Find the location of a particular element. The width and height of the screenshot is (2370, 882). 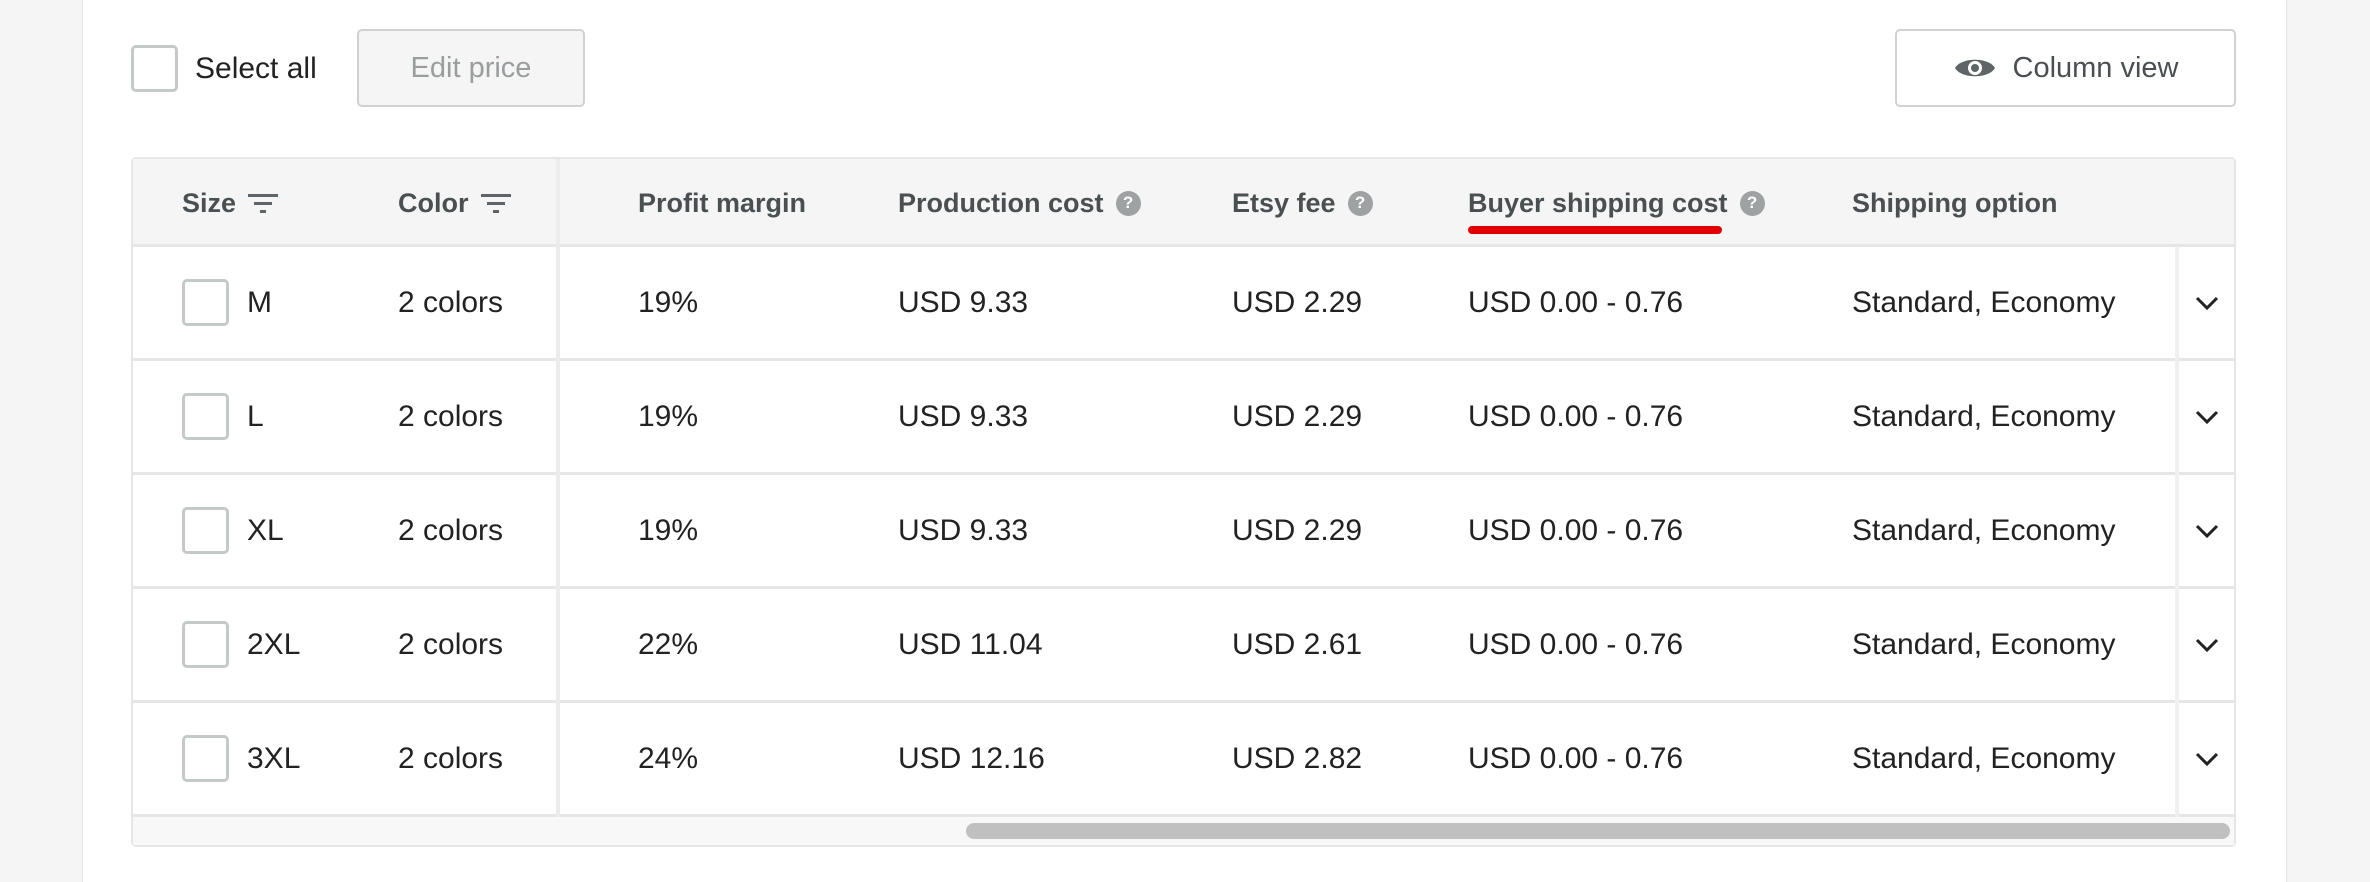

cell-size: 3XL is located at coordinates (274, 758).